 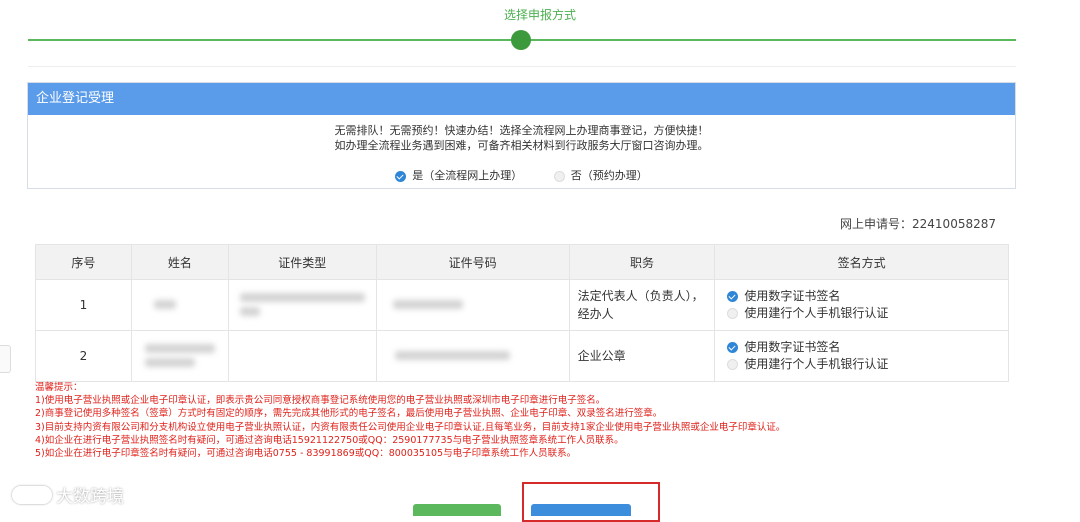 What do you see at coordinates (83, 305) in the screenshot?
I see `row-index: 1` at bounding box center [83, 305].